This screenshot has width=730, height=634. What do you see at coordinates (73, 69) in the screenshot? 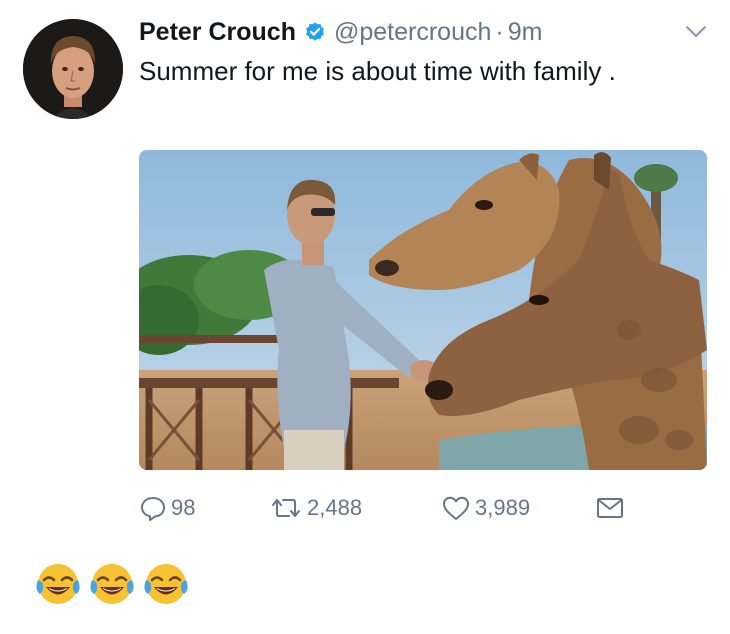
I see `avatar` at bounding box center [73, 69].